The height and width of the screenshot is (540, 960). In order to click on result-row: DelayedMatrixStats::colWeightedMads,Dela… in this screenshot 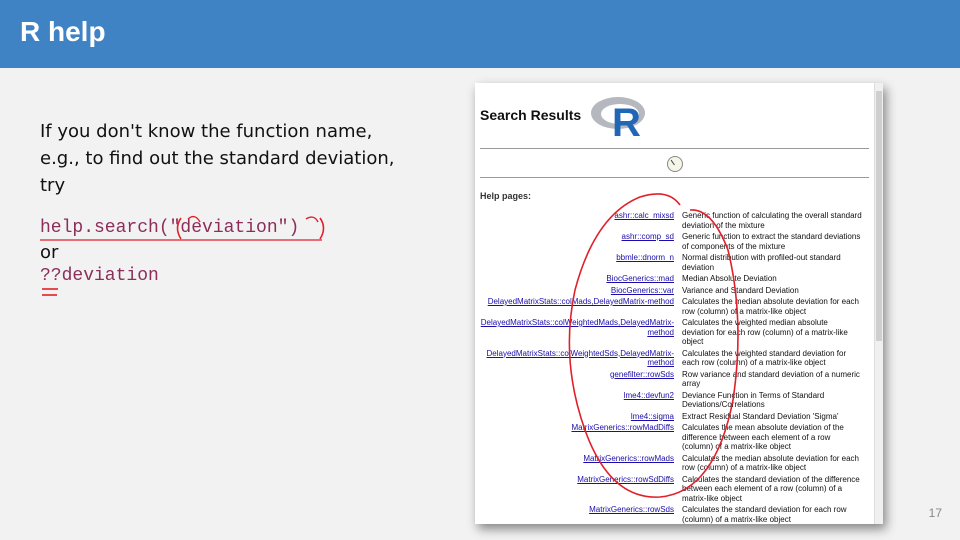, I will do `click(675, 332)`.